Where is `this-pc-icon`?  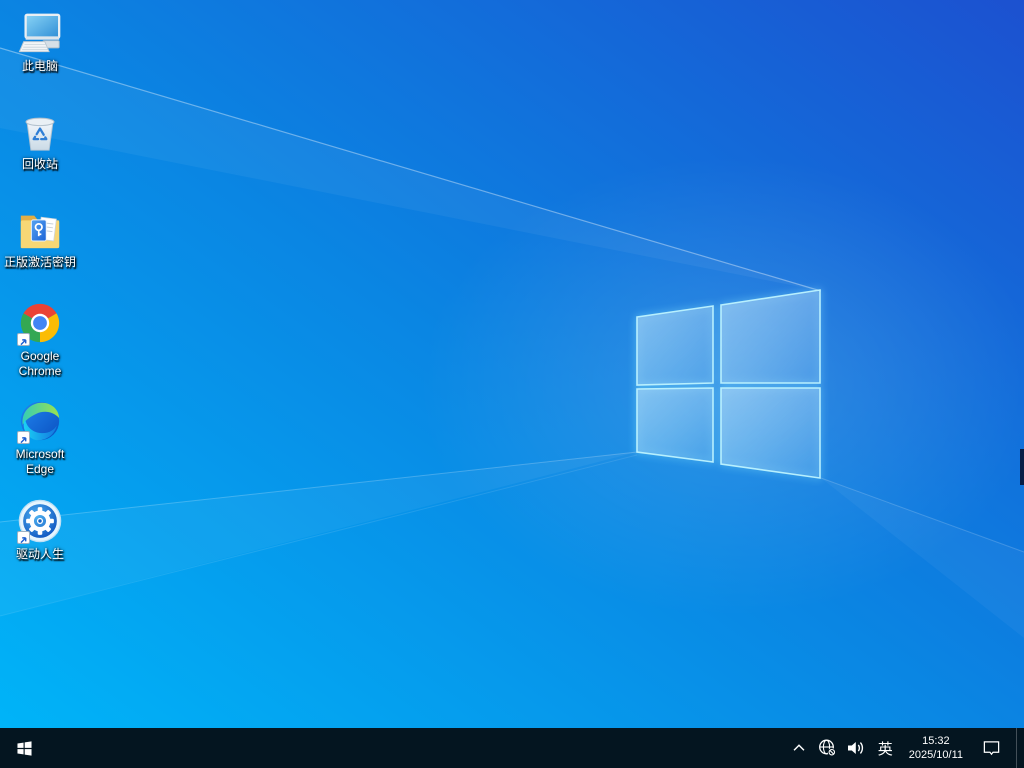 this-pc-icon is located at coordinates (39, 33).